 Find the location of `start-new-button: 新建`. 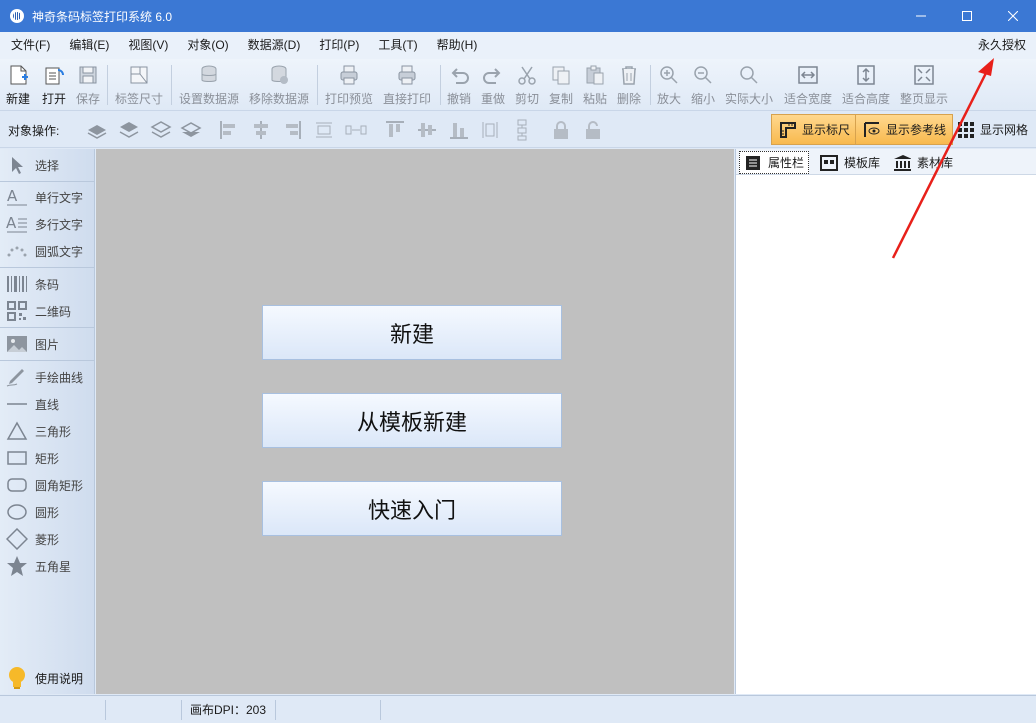

start-new-button: 新建 is located at coordinates (412, 332).